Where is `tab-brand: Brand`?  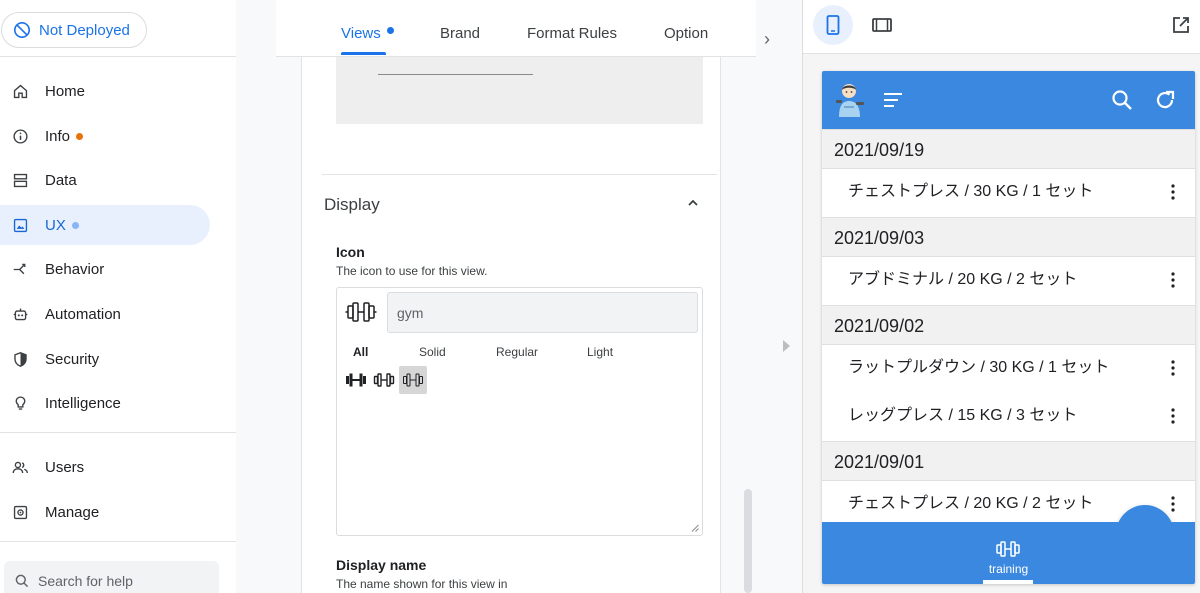 tab-brand: Brand is located at coordinates (460, 33).